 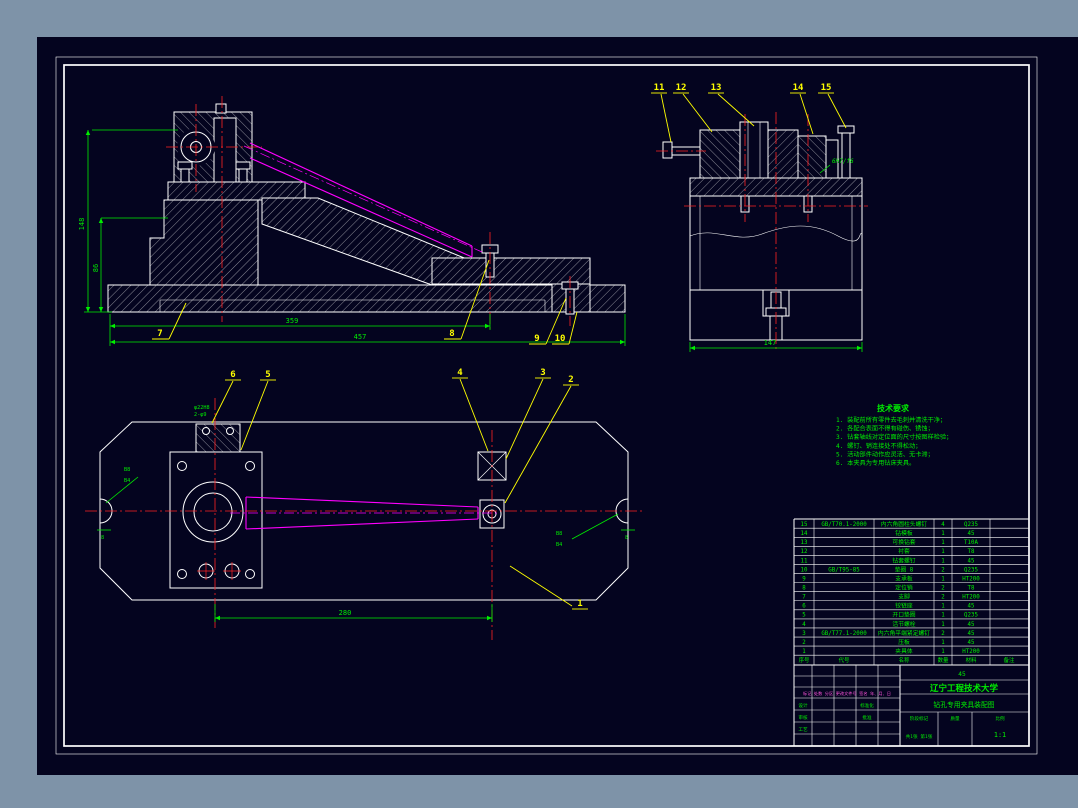 I want to click on notes-line: 3. 钻套轴线对定位面的尺寸按图样检验；, so click(x=894, y=437).